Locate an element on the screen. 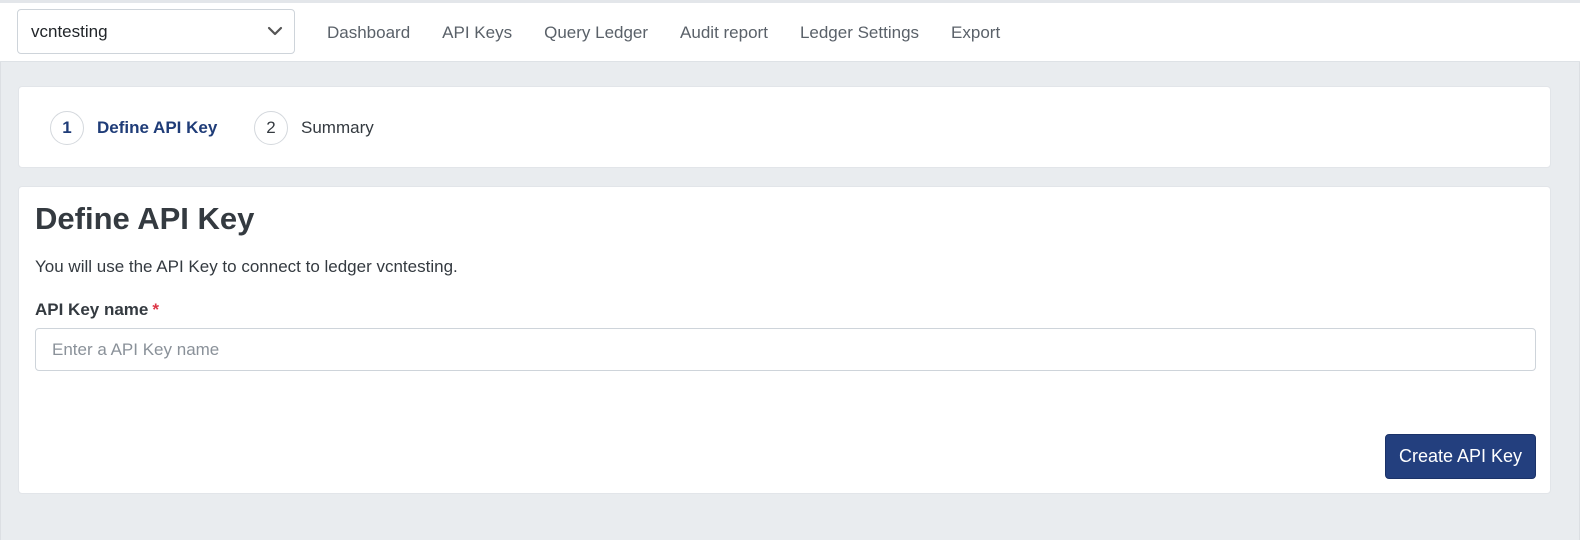 The width and height of the screenshot is (1580, 540). nav-audit-report: Audit report is located at coordinates (724, 33).